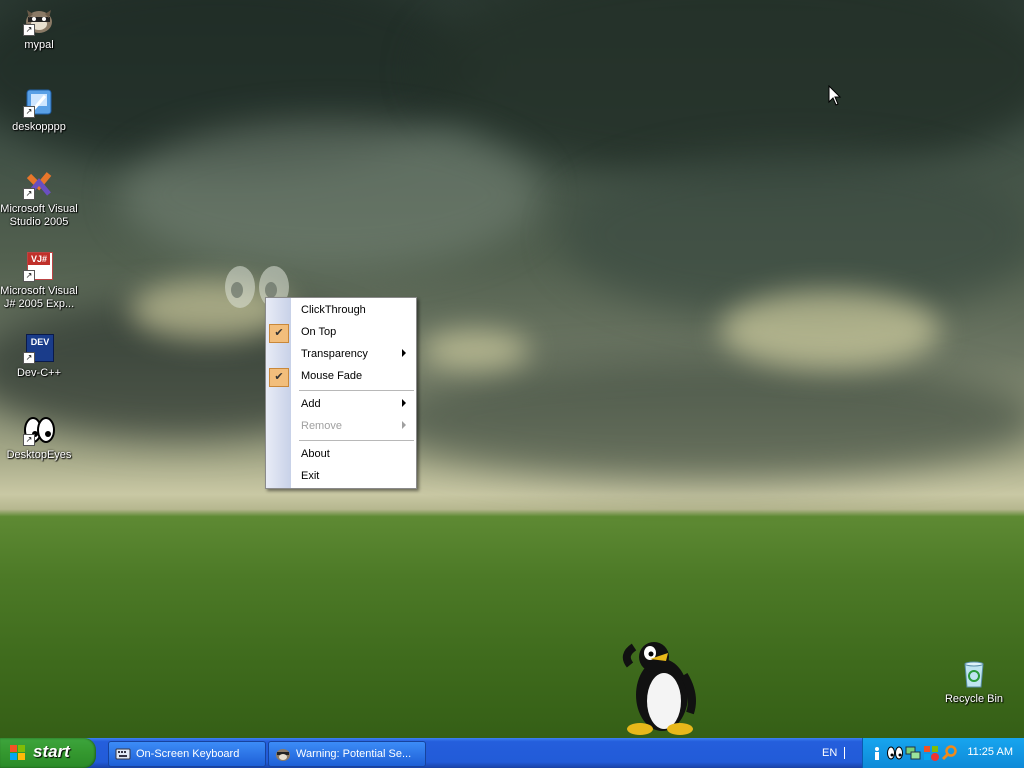 This screenshot has width=1024, height=768. I want to click on app-icon: ↗, so click(39, 102).